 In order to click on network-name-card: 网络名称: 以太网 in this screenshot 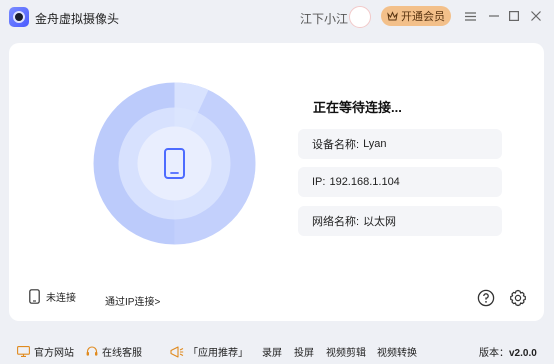, I will do `click(400, 221)`.